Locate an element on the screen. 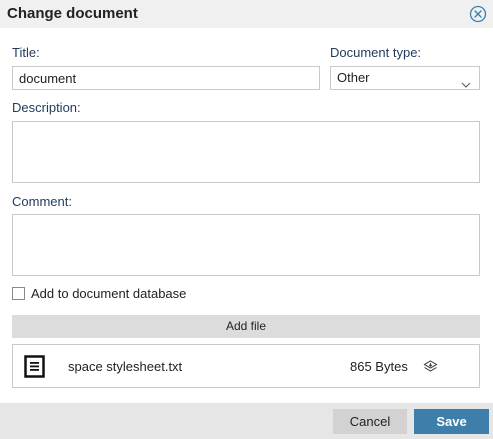 The height and width of the screenshot is (439, 493). comment-label: Comment: is located at coordinates (42, 201).